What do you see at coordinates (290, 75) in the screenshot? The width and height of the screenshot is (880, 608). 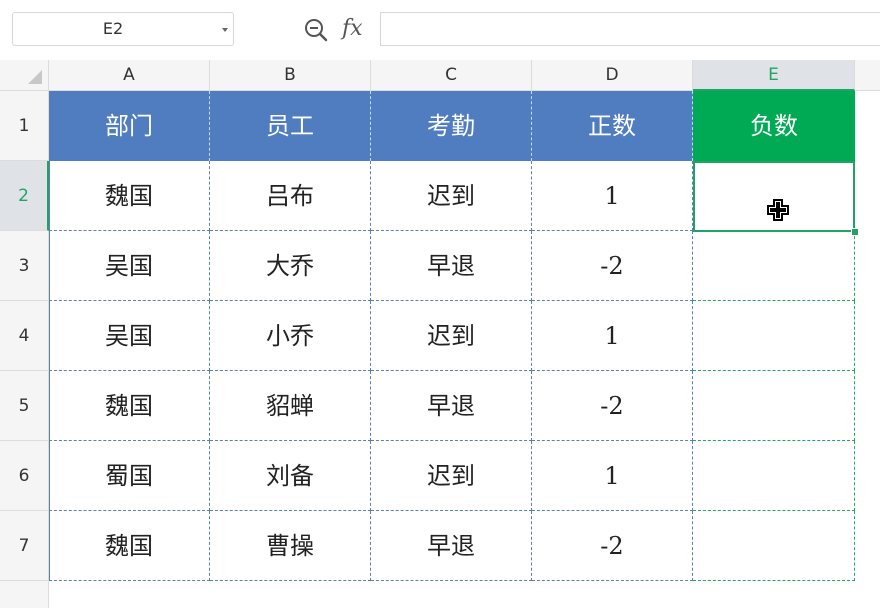 I see `column-header-b: B` at bounding box center [290, 75].